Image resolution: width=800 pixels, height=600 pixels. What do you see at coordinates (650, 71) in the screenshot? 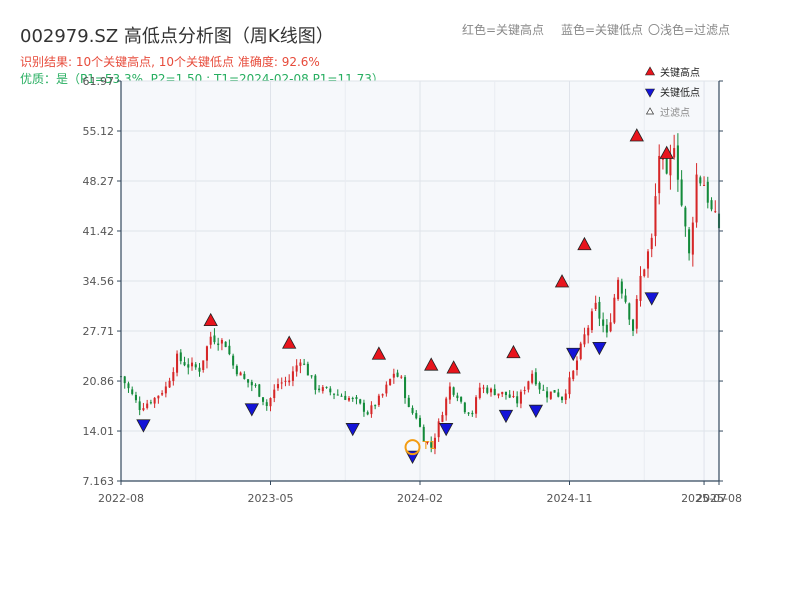
I see `legend-high-icon` at bounding box center [650, 71].